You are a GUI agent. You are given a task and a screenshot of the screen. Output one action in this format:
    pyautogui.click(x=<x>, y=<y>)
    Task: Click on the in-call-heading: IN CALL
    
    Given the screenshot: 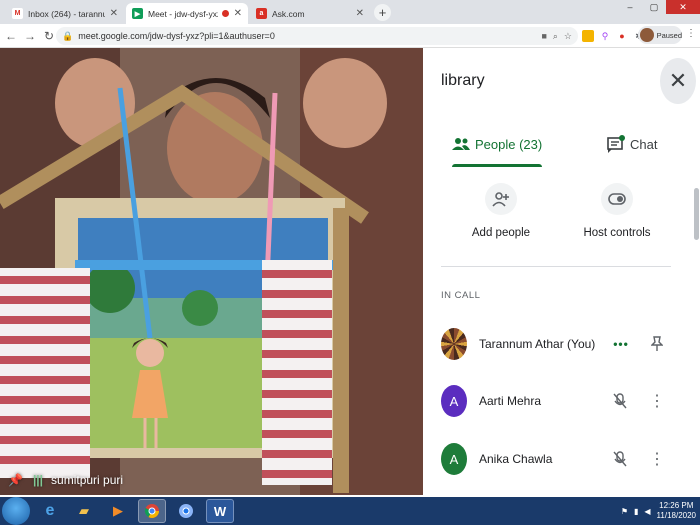 What is the action you would take?
    pyautogui.click(x=461, y=295)
    